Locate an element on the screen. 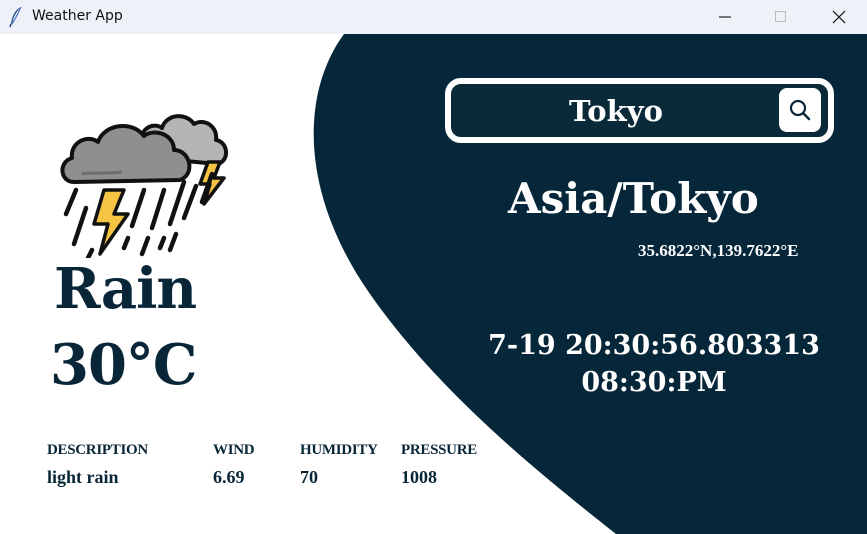 The height and width of the screenshot is (534, 867). weather-condition: Rain is located at coordinates (125, 289).